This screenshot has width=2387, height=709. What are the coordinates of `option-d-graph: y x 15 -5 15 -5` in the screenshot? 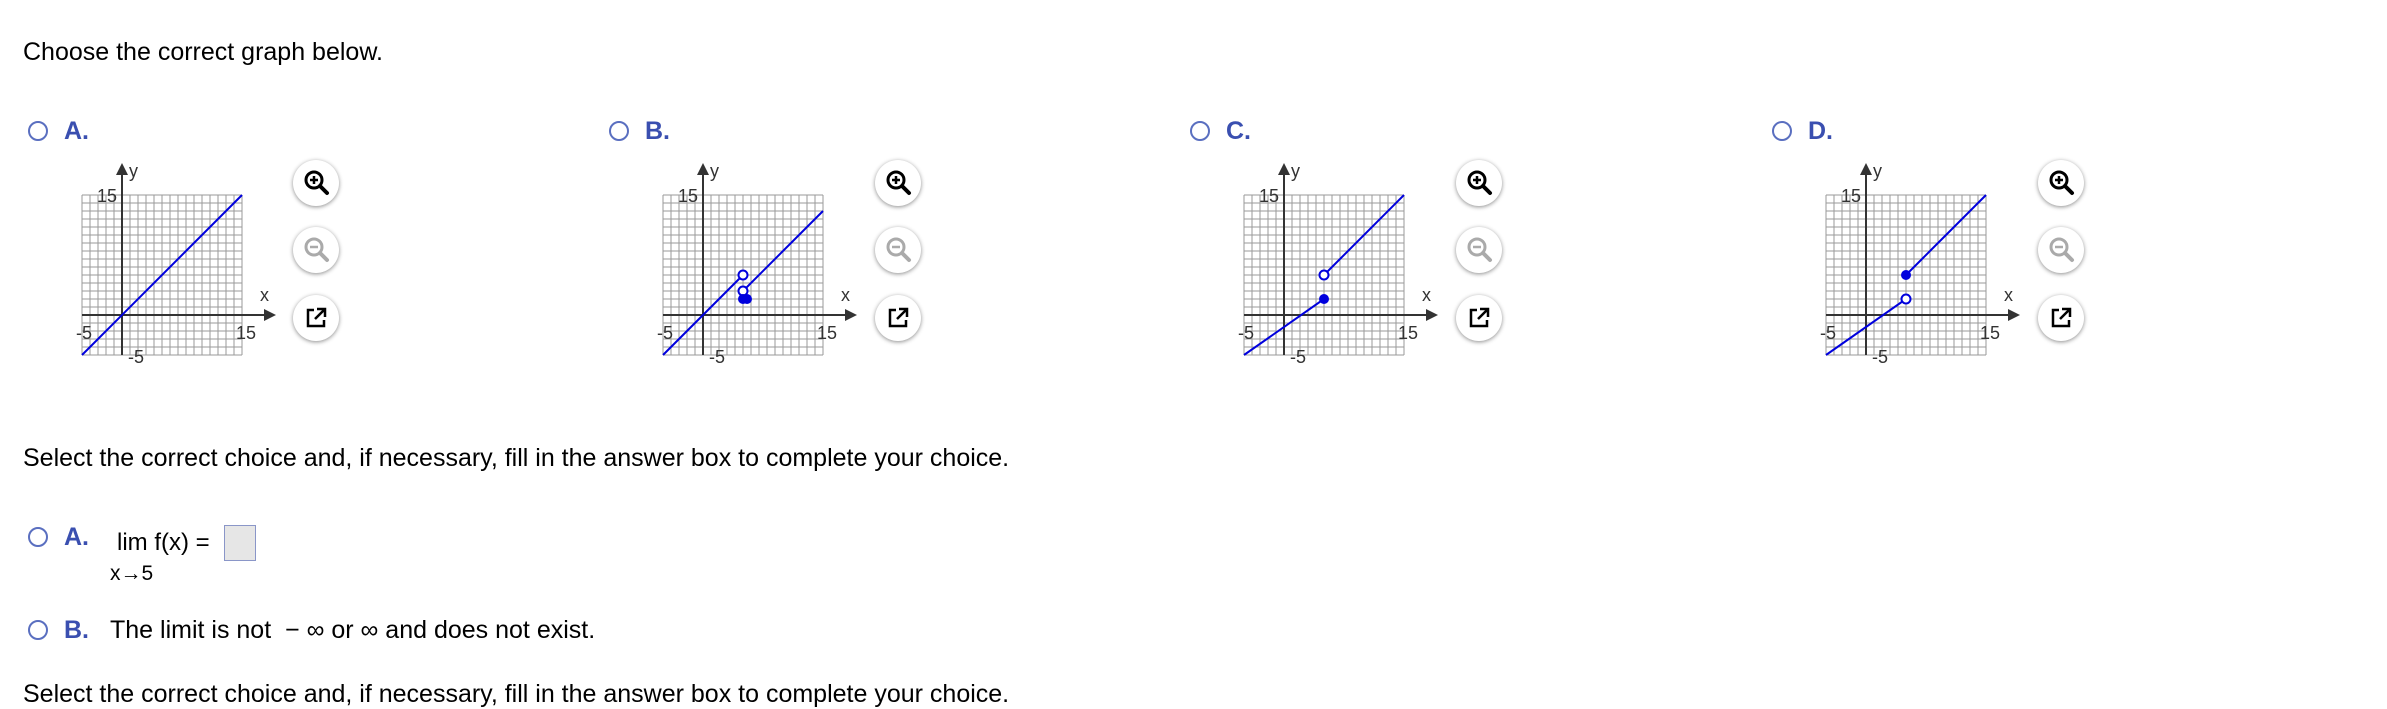 It's located at (1913, 270).